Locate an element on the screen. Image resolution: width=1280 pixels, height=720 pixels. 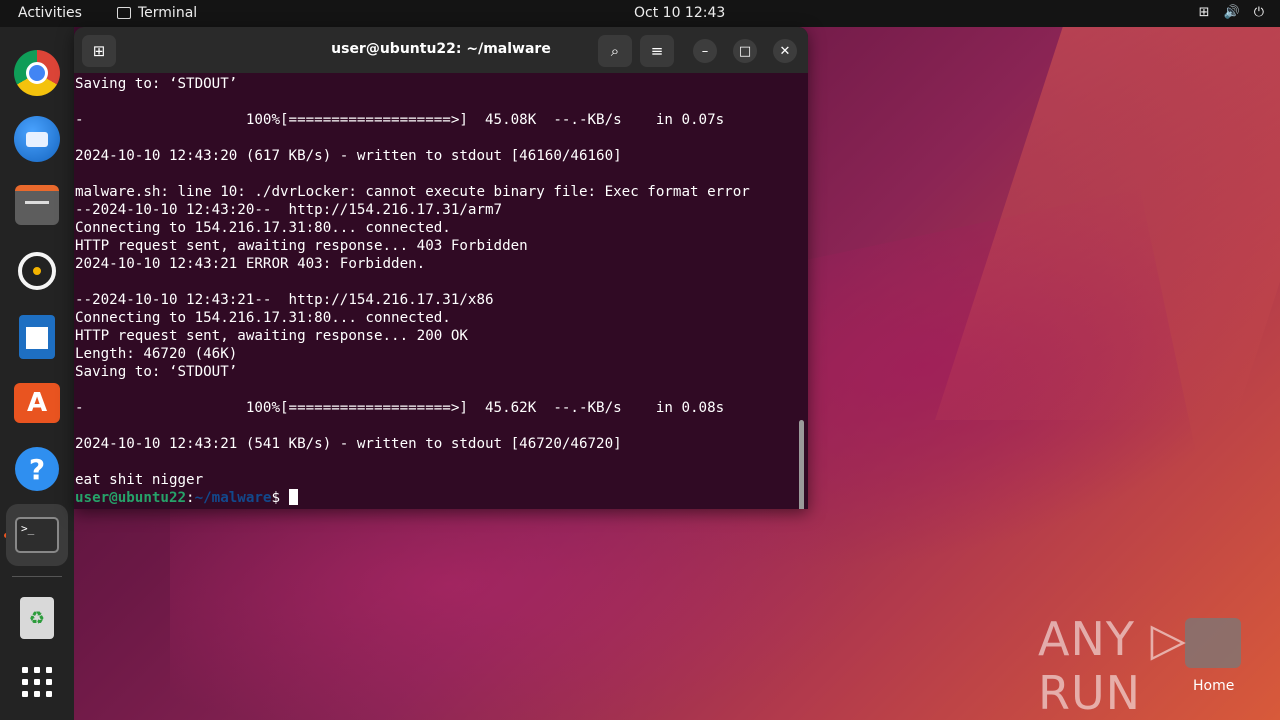
prompt-symbol: $ is located at coordinates (280, 498).